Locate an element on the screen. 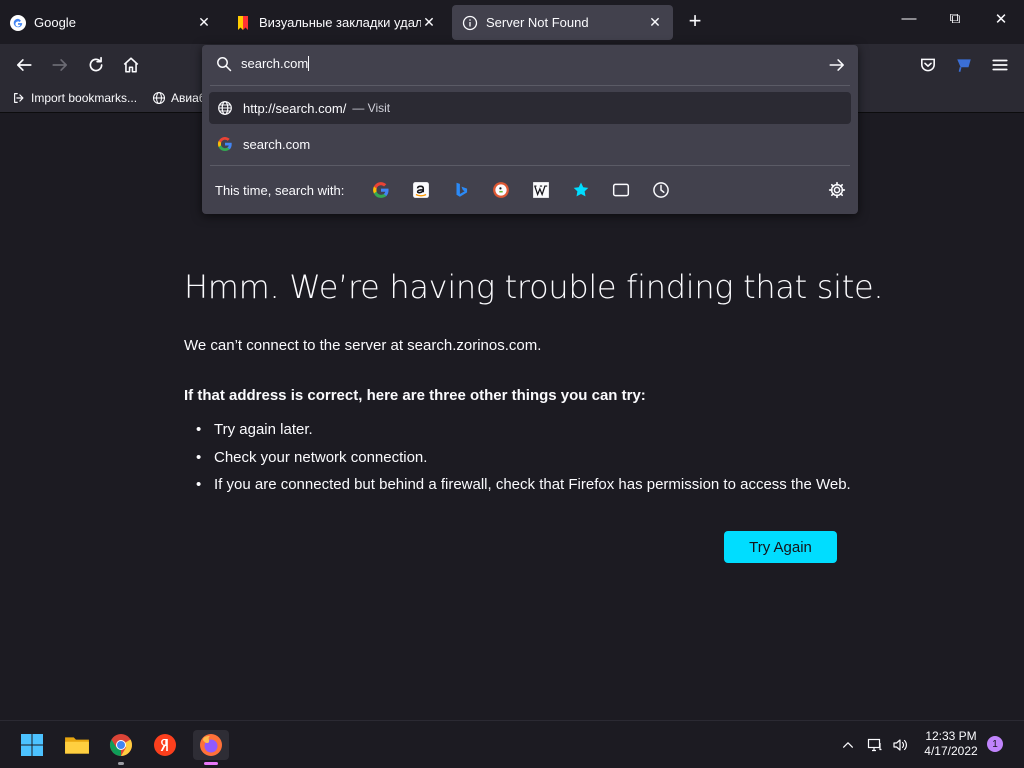 This screenshot has width=1024, height=768. text-caret is located at coordinates (309, 63).